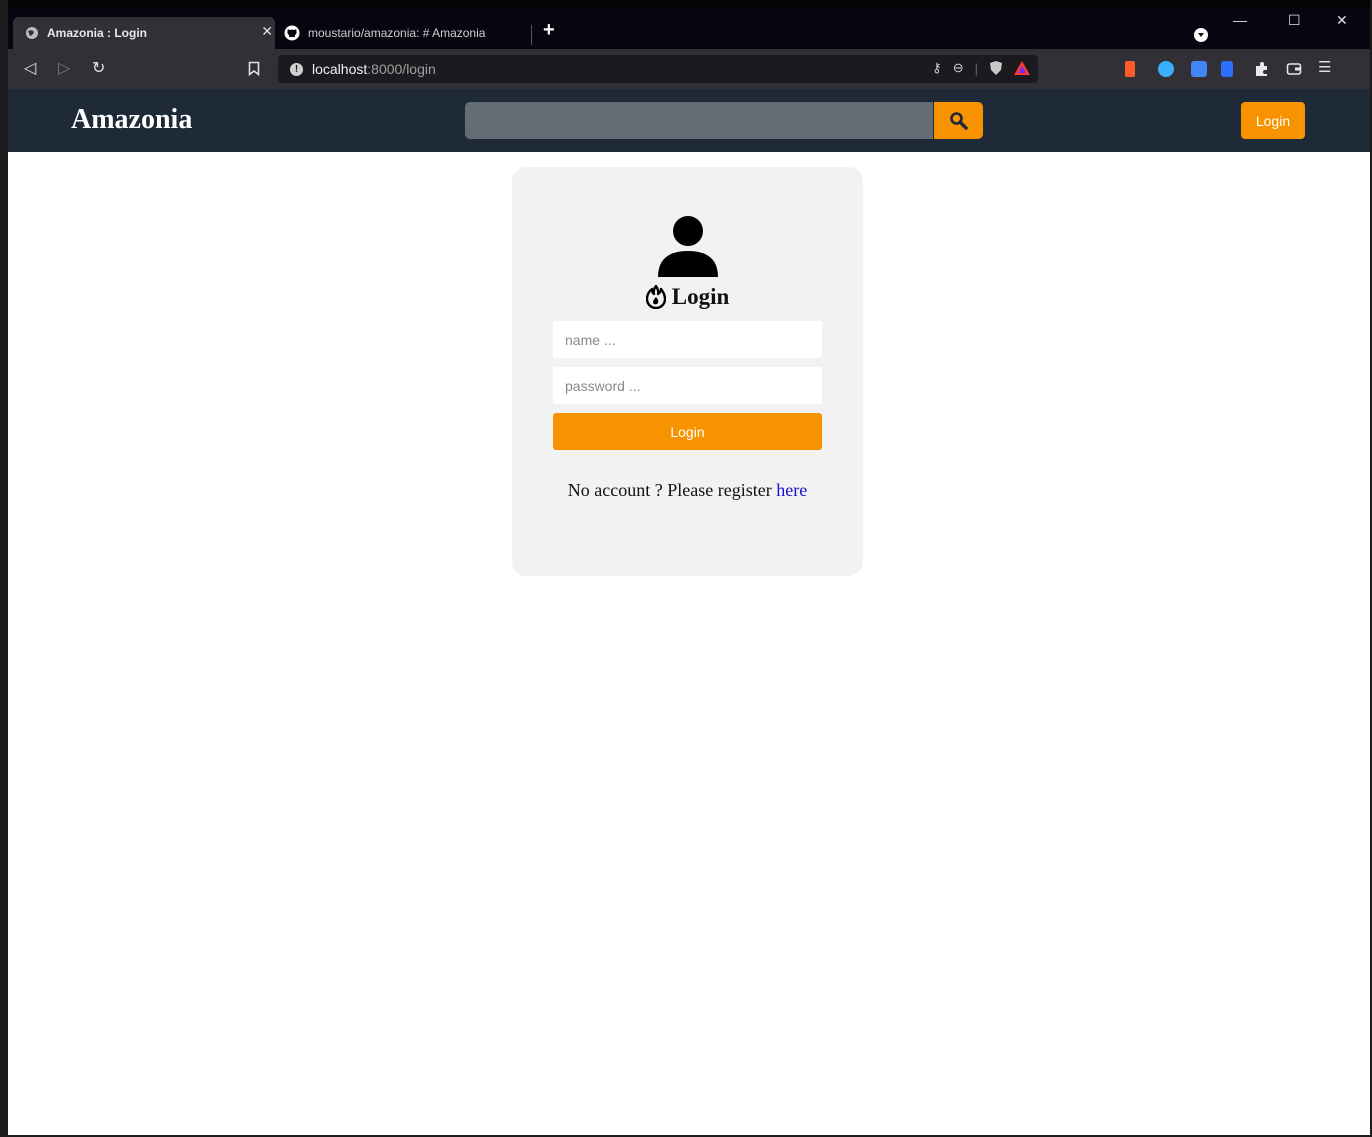  What do you see at coordinates (292, 33) in the screenshot?
I see `github-icon` at bounding box center [292, 33].